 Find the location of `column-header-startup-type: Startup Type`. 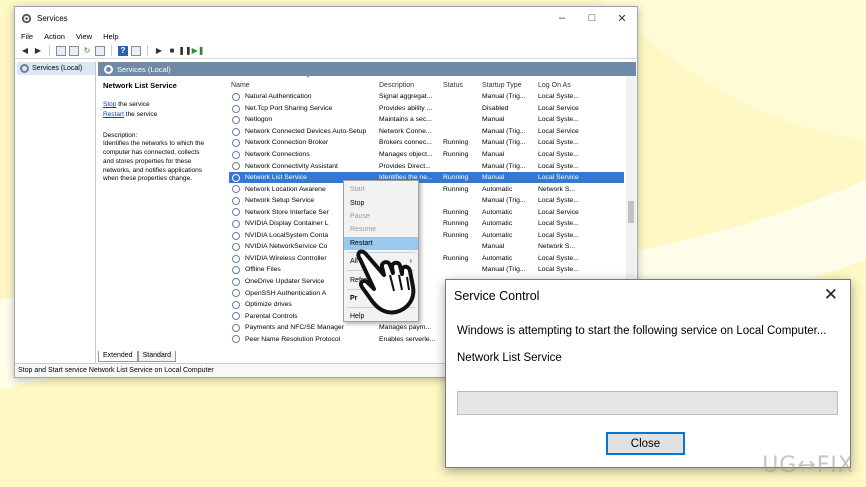

column-header-startup-type: Startup Type is located at coordinates (510, 85).